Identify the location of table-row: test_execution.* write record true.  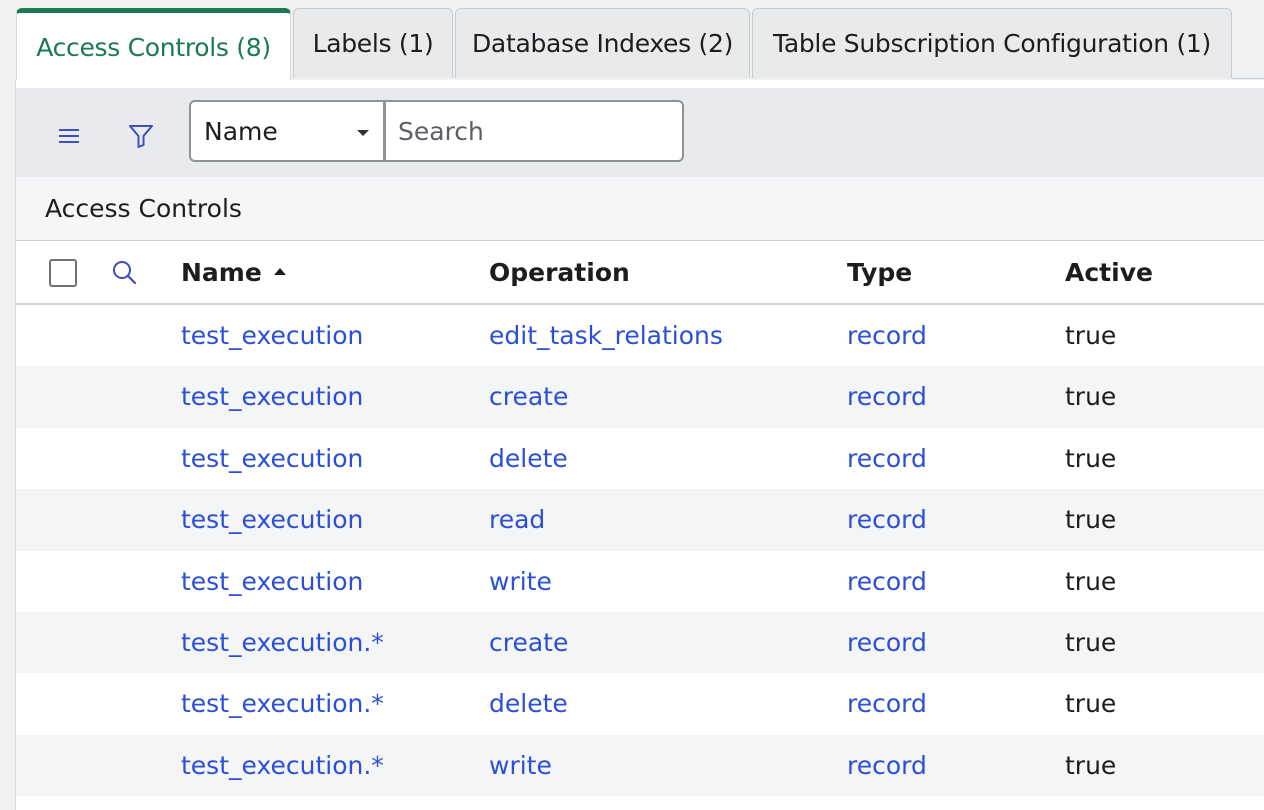
(640, 765).